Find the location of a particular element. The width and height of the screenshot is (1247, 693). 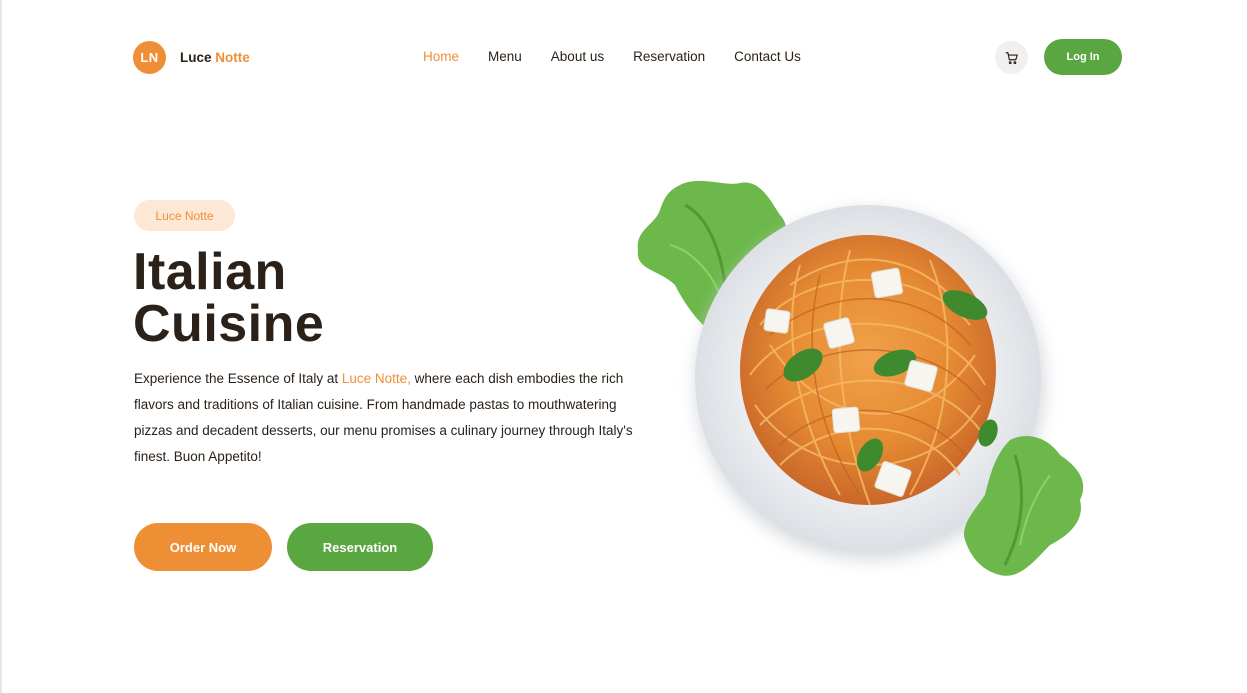

cart-icon is located at coordinates (1011, 57).